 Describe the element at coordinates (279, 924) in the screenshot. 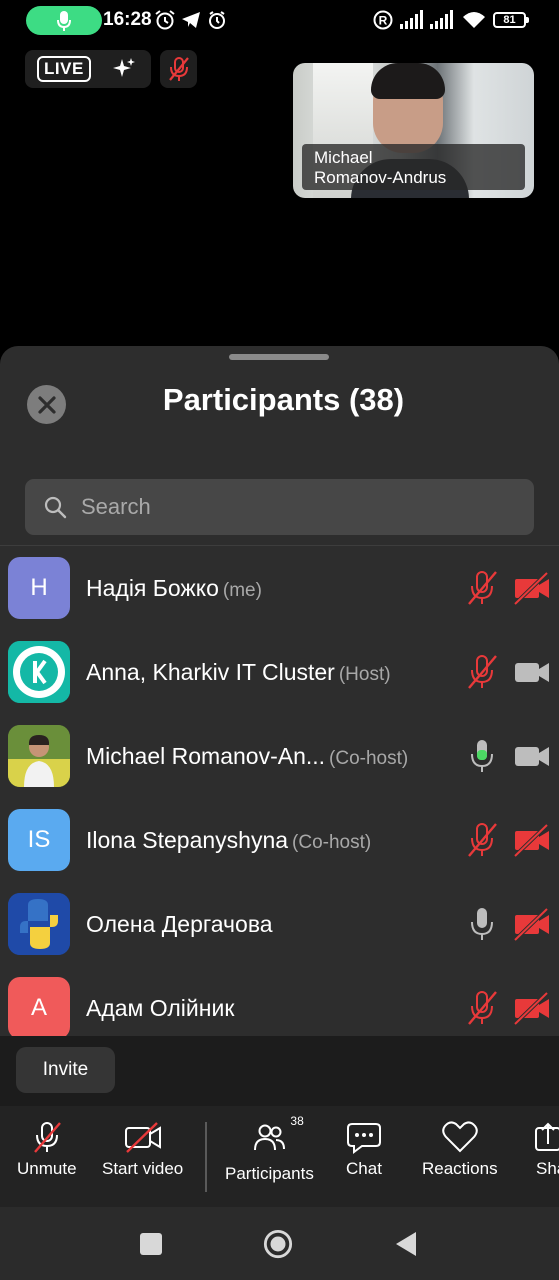

I see `participant-row: Олена Дергачова` at that location.